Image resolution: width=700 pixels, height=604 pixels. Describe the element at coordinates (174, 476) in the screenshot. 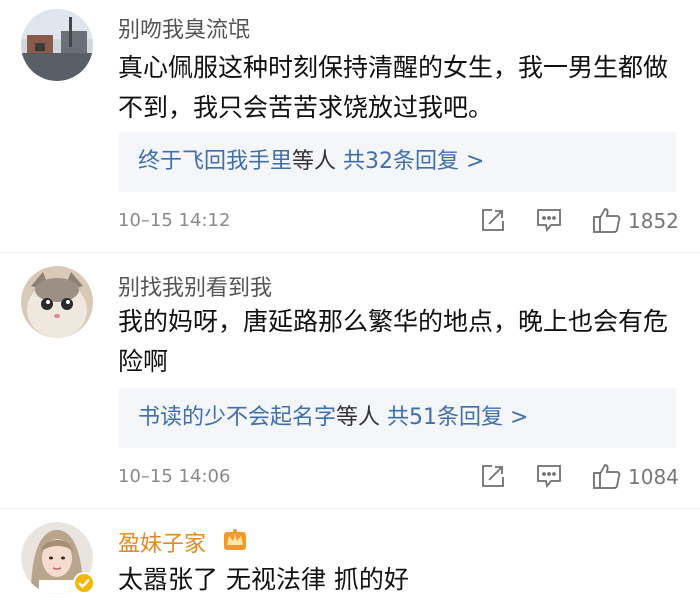

I see `comment-time: 10–15 14:06` at that location.